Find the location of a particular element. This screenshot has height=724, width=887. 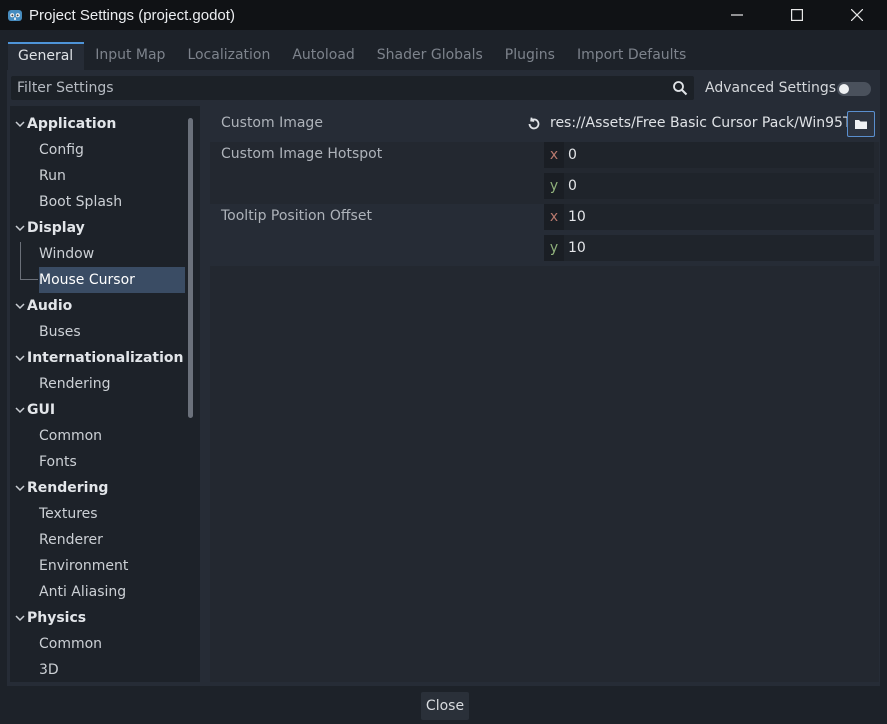

tooltip-x-axis: x is located at coordinates (554, 217).